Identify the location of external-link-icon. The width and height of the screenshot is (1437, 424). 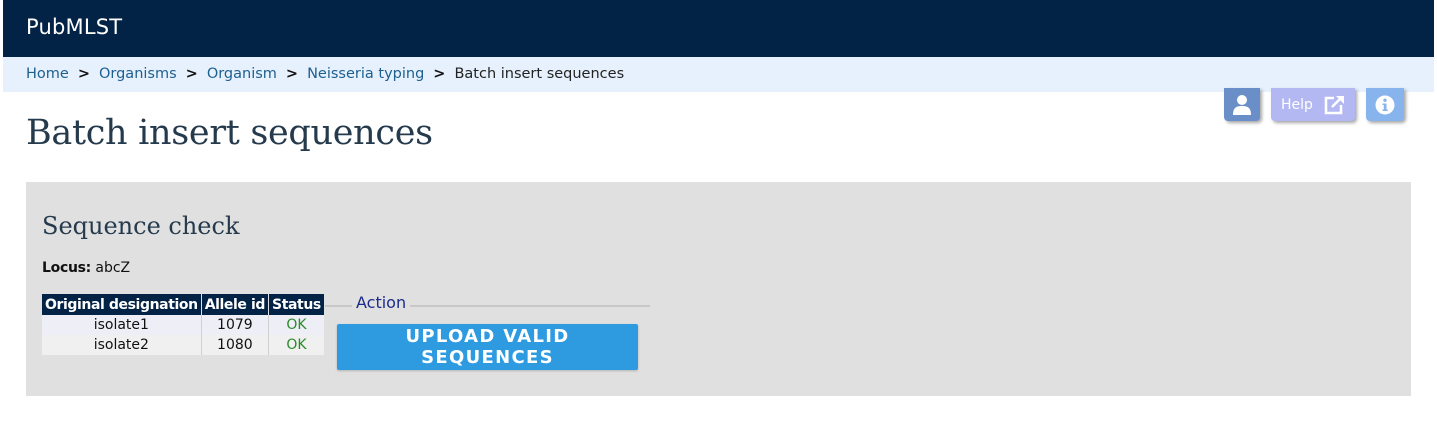
(1334, 104).